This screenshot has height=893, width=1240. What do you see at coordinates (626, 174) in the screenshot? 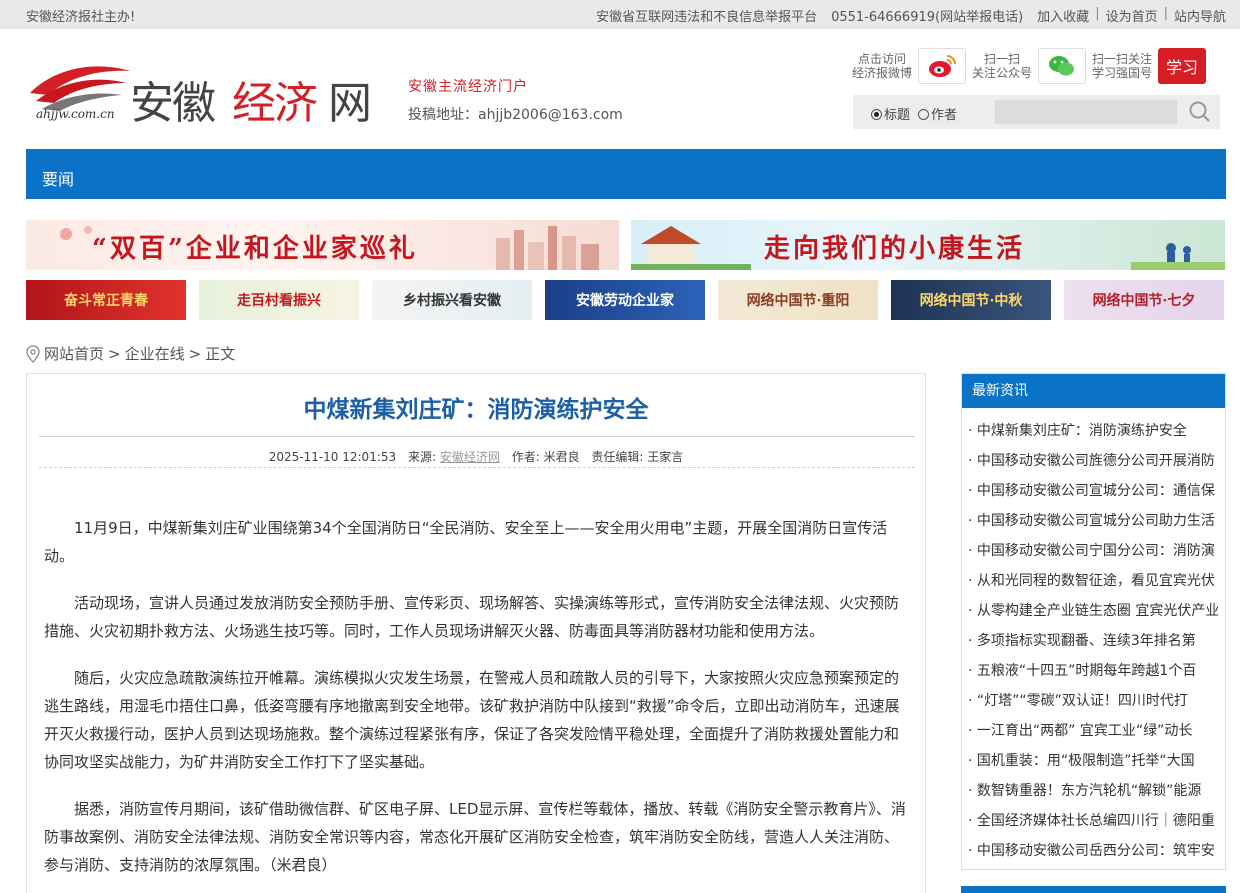
I see `main-nav: 要闻` at bounding box center [626, 174].